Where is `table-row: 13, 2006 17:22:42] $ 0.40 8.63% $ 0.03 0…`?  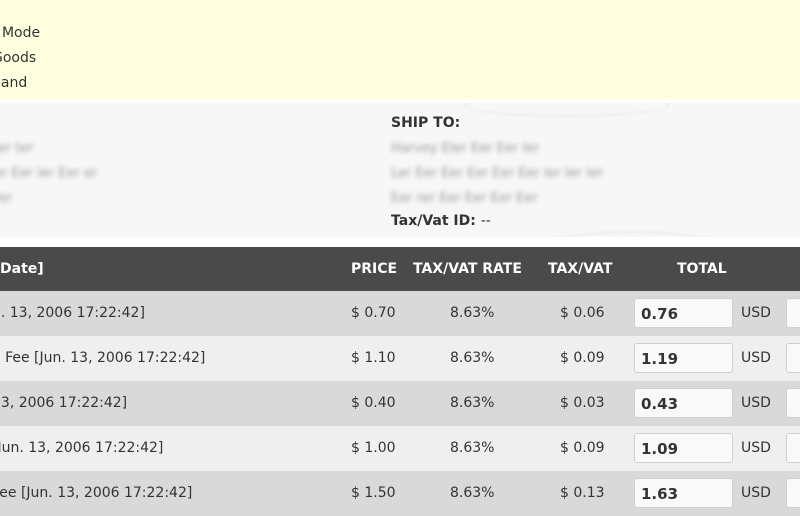 table-row: 13, 2006 17:22:42] $ 0.40 8.63% $ 0.03 0… is located at coordinates (400, 403).